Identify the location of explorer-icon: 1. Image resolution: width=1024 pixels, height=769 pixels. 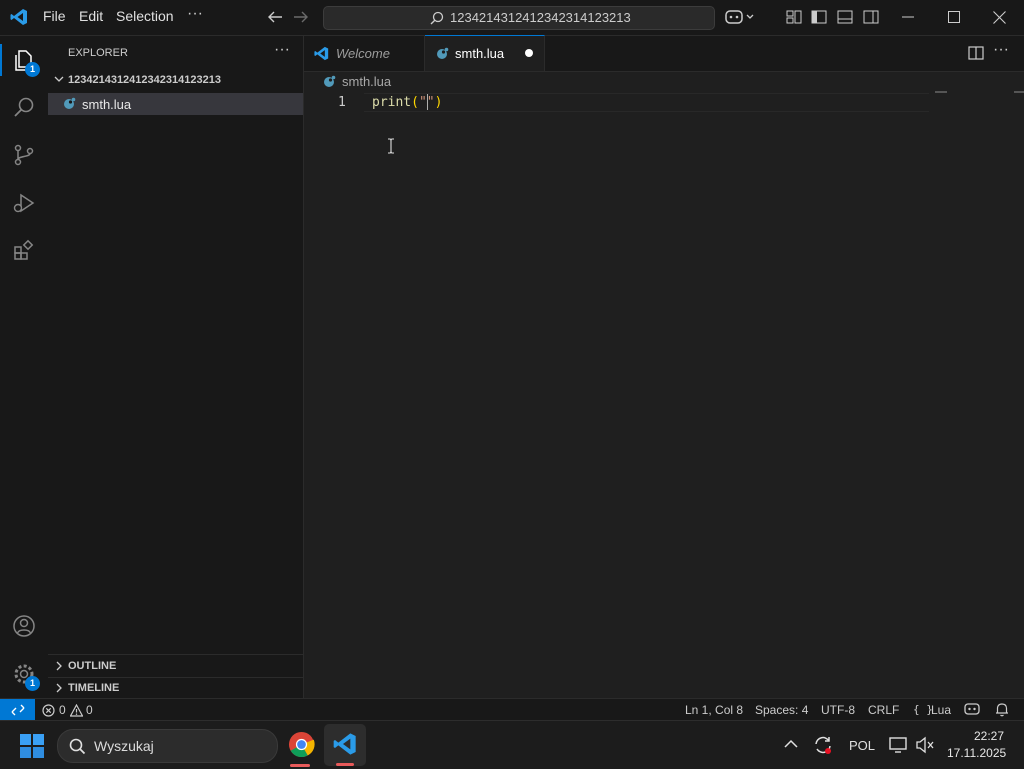
(26, 62).